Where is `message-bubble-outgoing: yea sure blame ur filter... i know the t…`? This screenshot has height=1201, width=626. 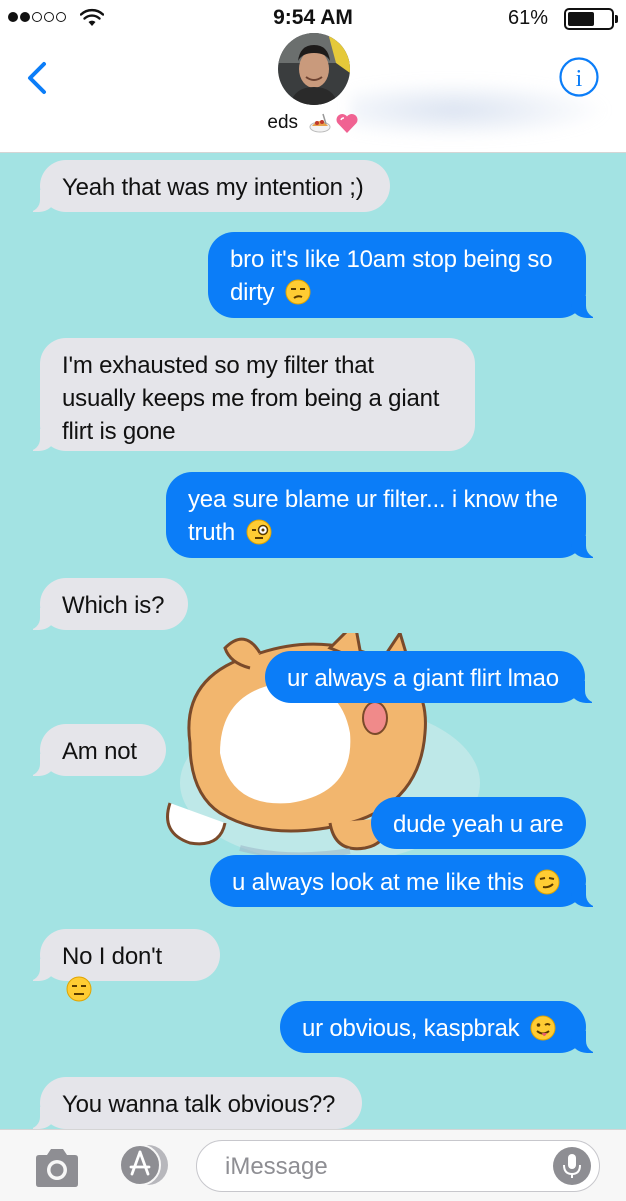
message-bubble-outgoing: yea sure blame ur filter... i know the t… is located at coordinates (389, 515).